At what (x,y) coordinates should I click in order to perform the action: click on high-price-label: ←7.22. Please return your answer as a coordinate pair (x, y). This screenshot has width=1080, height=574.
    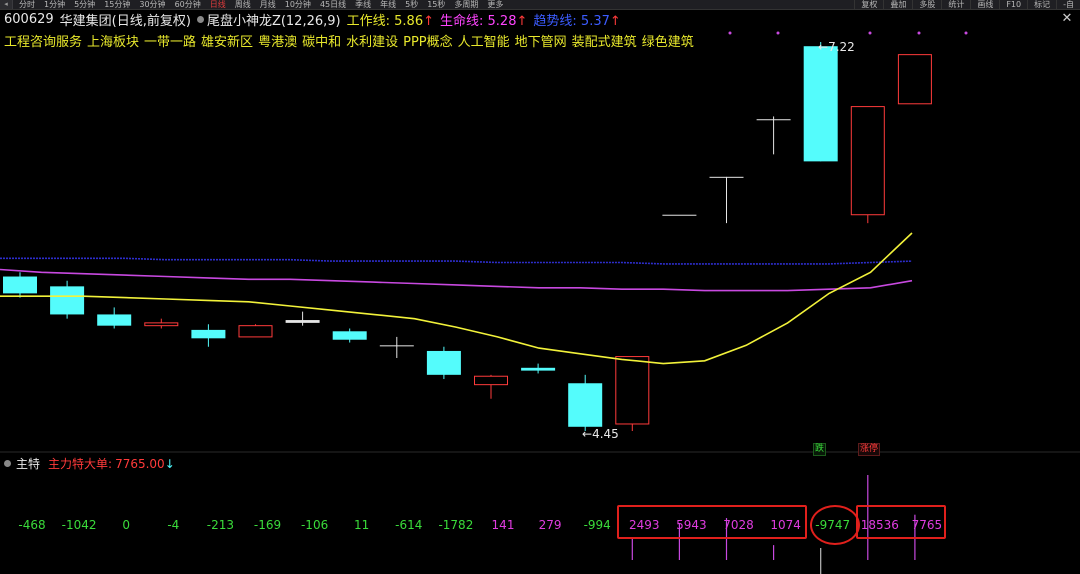
    Looking at the image, I should click on (836, 47).